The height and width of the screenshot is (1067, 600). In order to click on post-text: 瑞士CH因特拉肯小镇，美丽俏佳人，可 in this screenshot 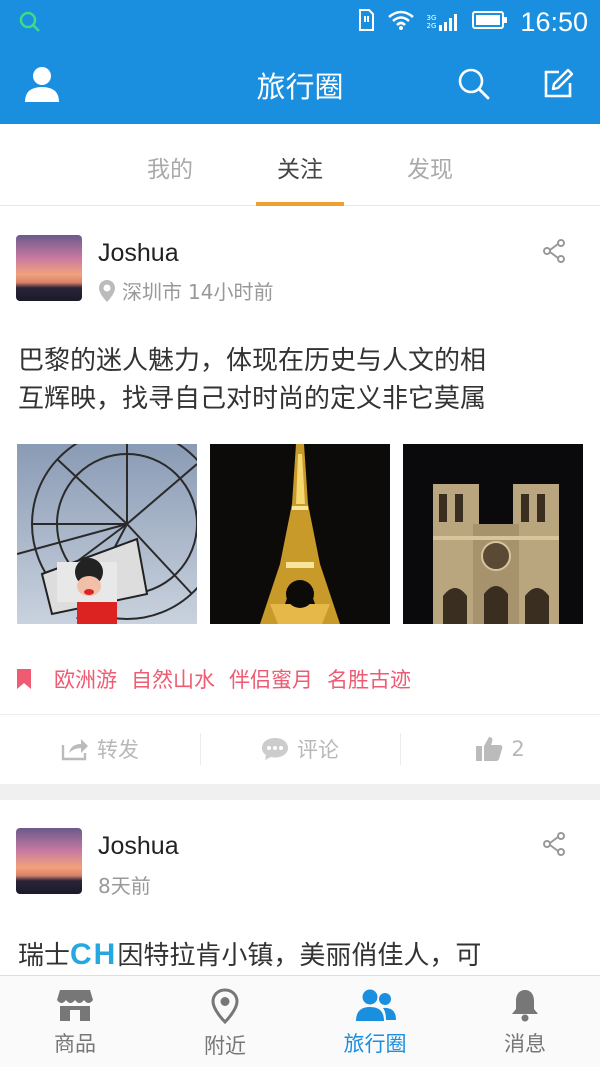, I will do `click(303, 955)`.